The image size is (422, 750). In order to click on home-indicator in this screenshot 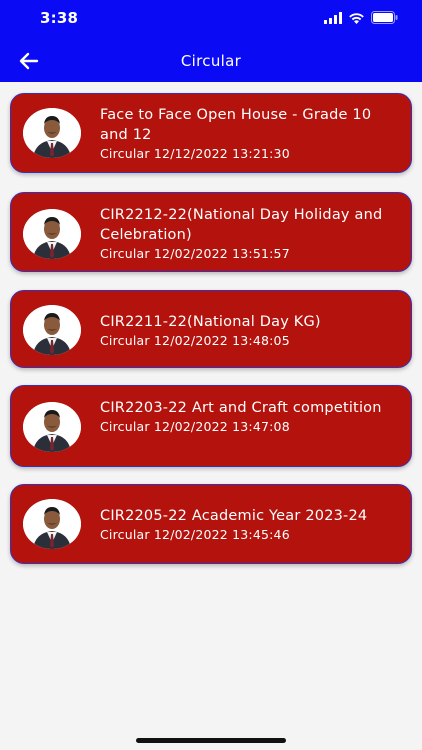, I will do `click(211, 740)`.